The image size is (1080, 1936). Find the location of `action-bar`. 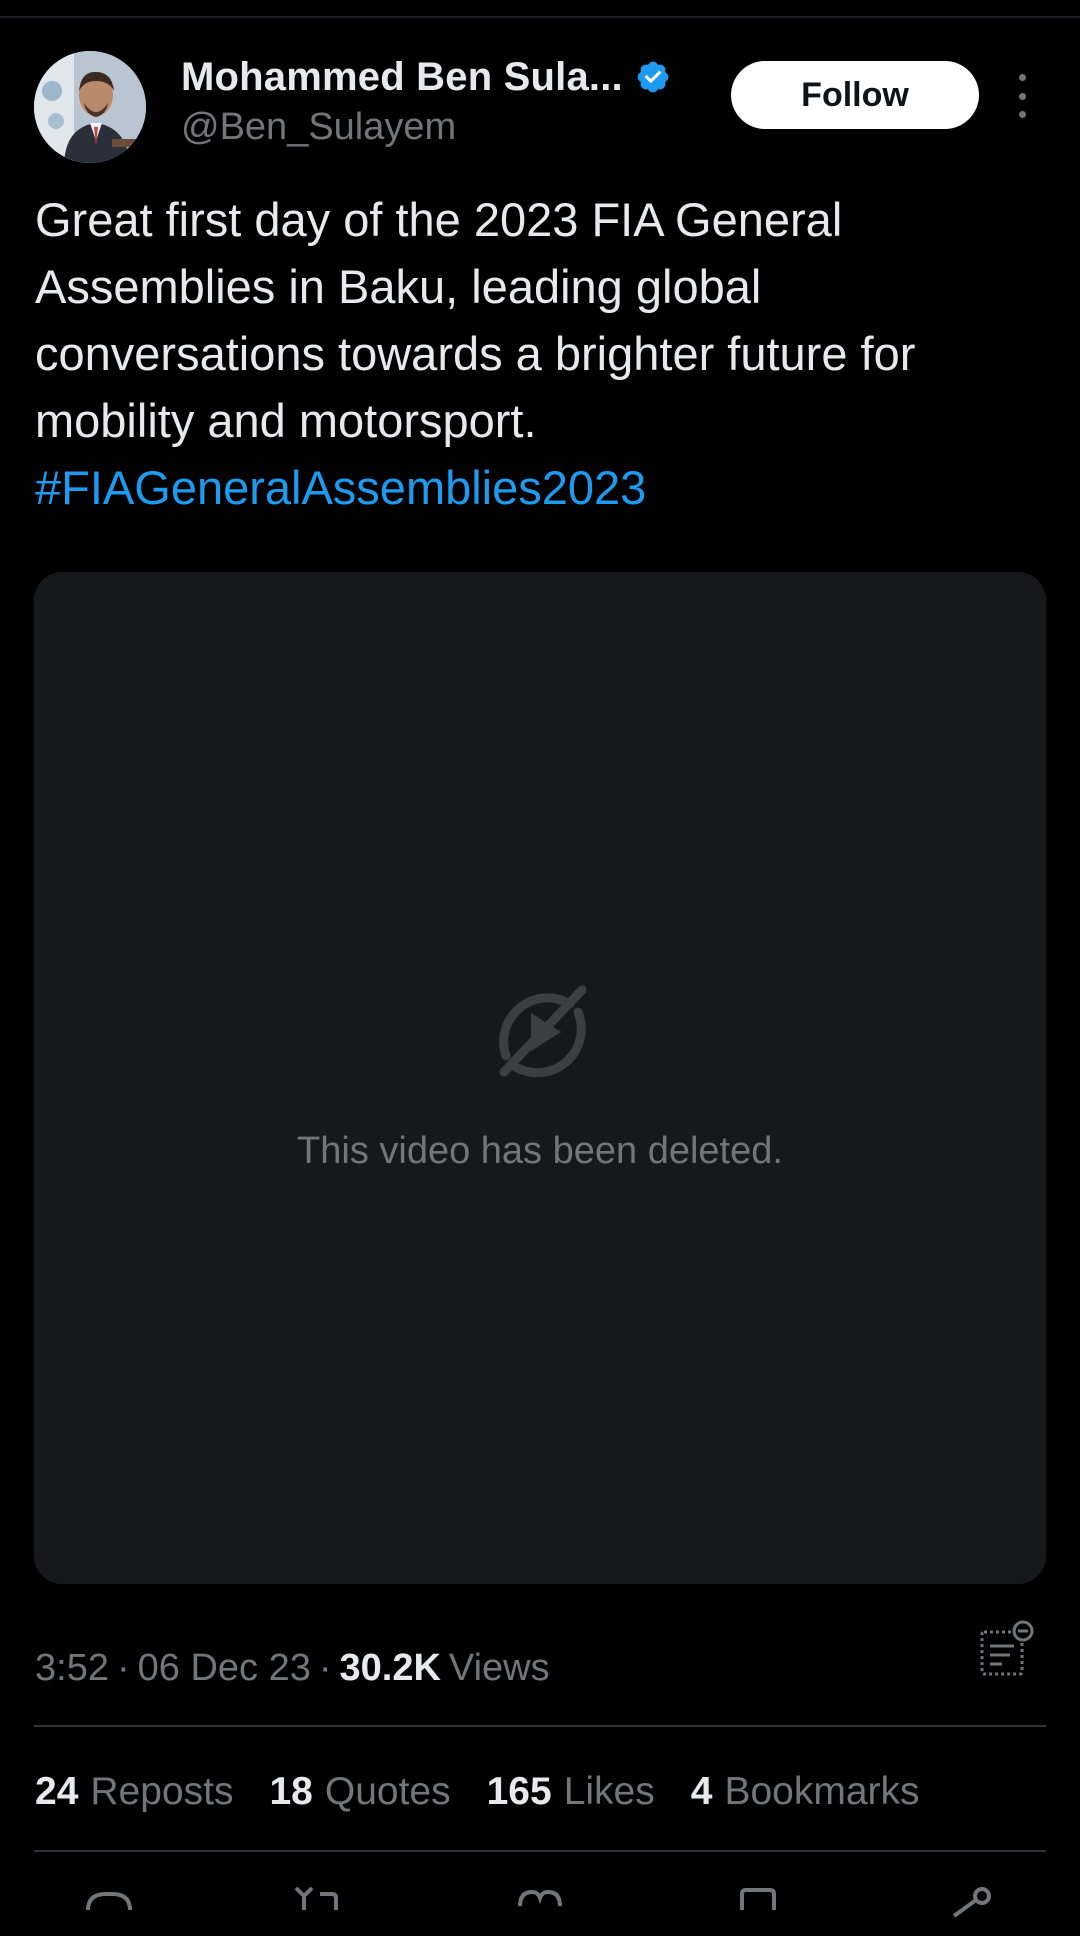

action-bar is located at coordinates (540, 1900).